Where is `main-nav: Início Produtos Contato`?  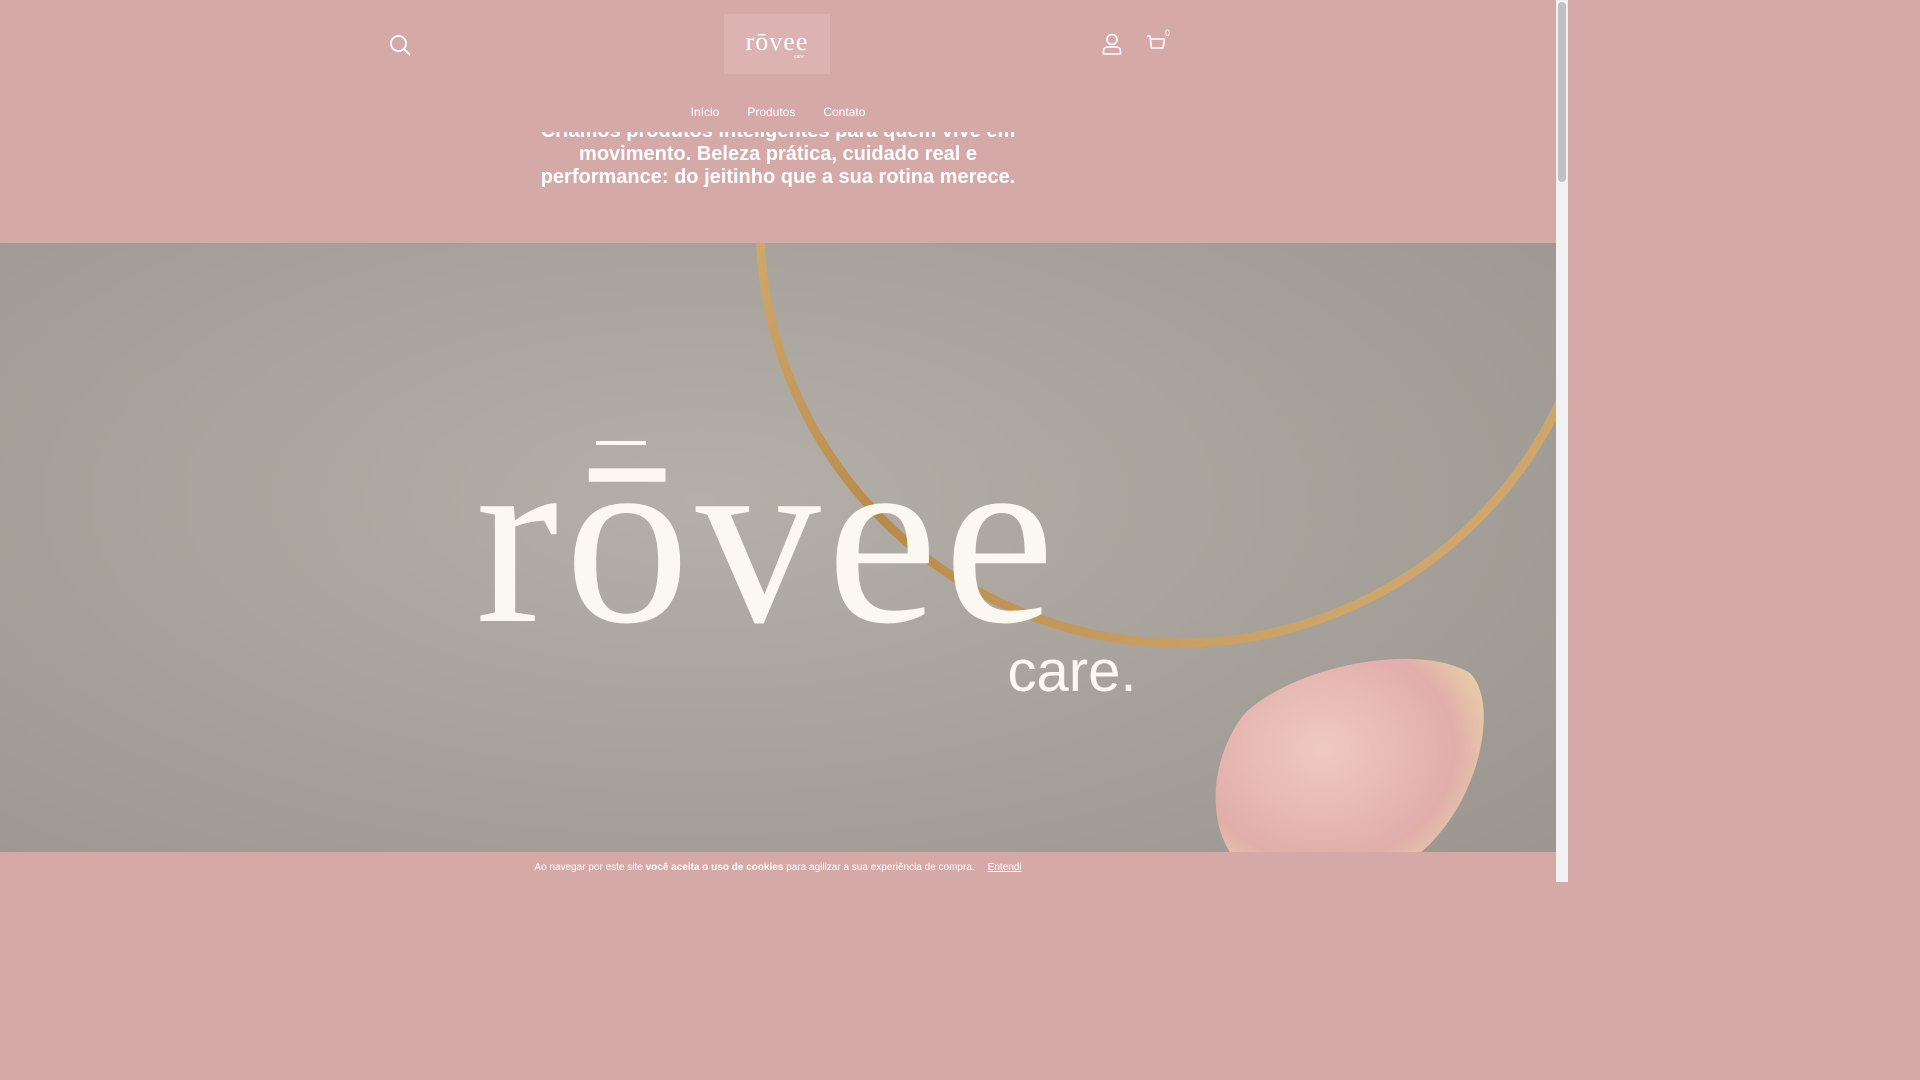 main-nav: Início Produtos Contato is located at coordinates (778, 112).